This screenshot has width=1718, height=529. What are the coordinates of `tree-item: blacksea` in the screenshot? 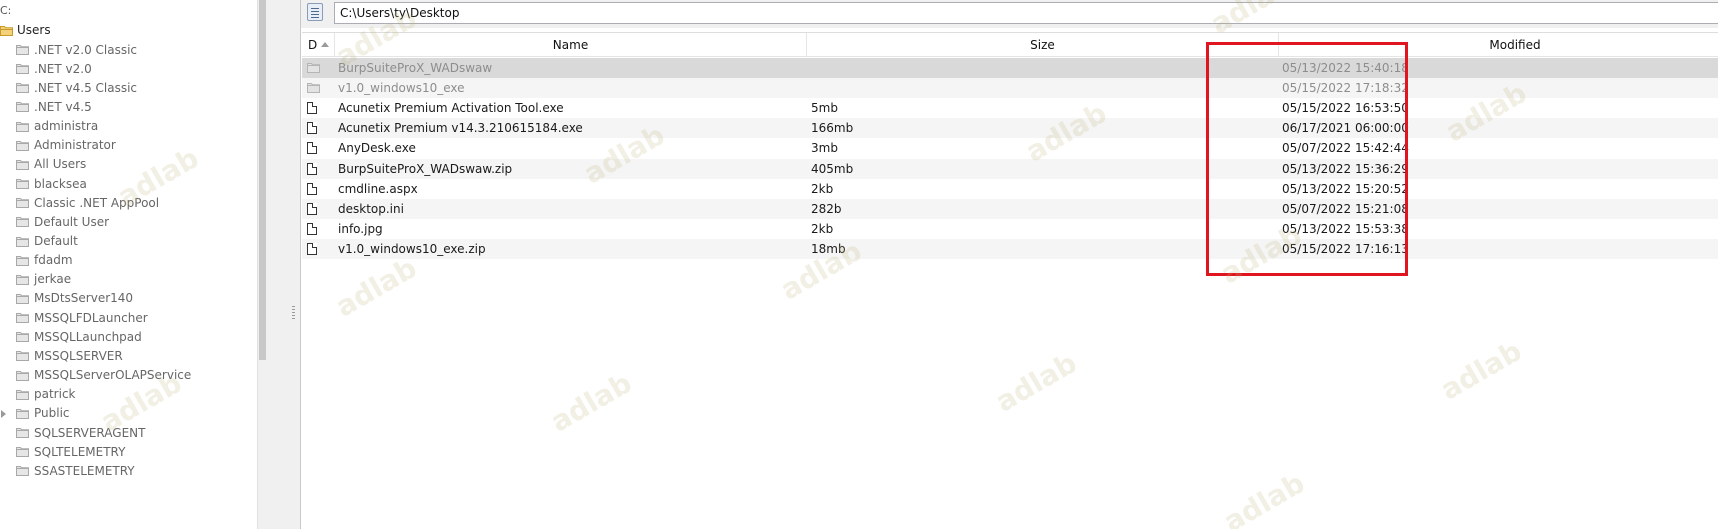 It's located at (51, 183).